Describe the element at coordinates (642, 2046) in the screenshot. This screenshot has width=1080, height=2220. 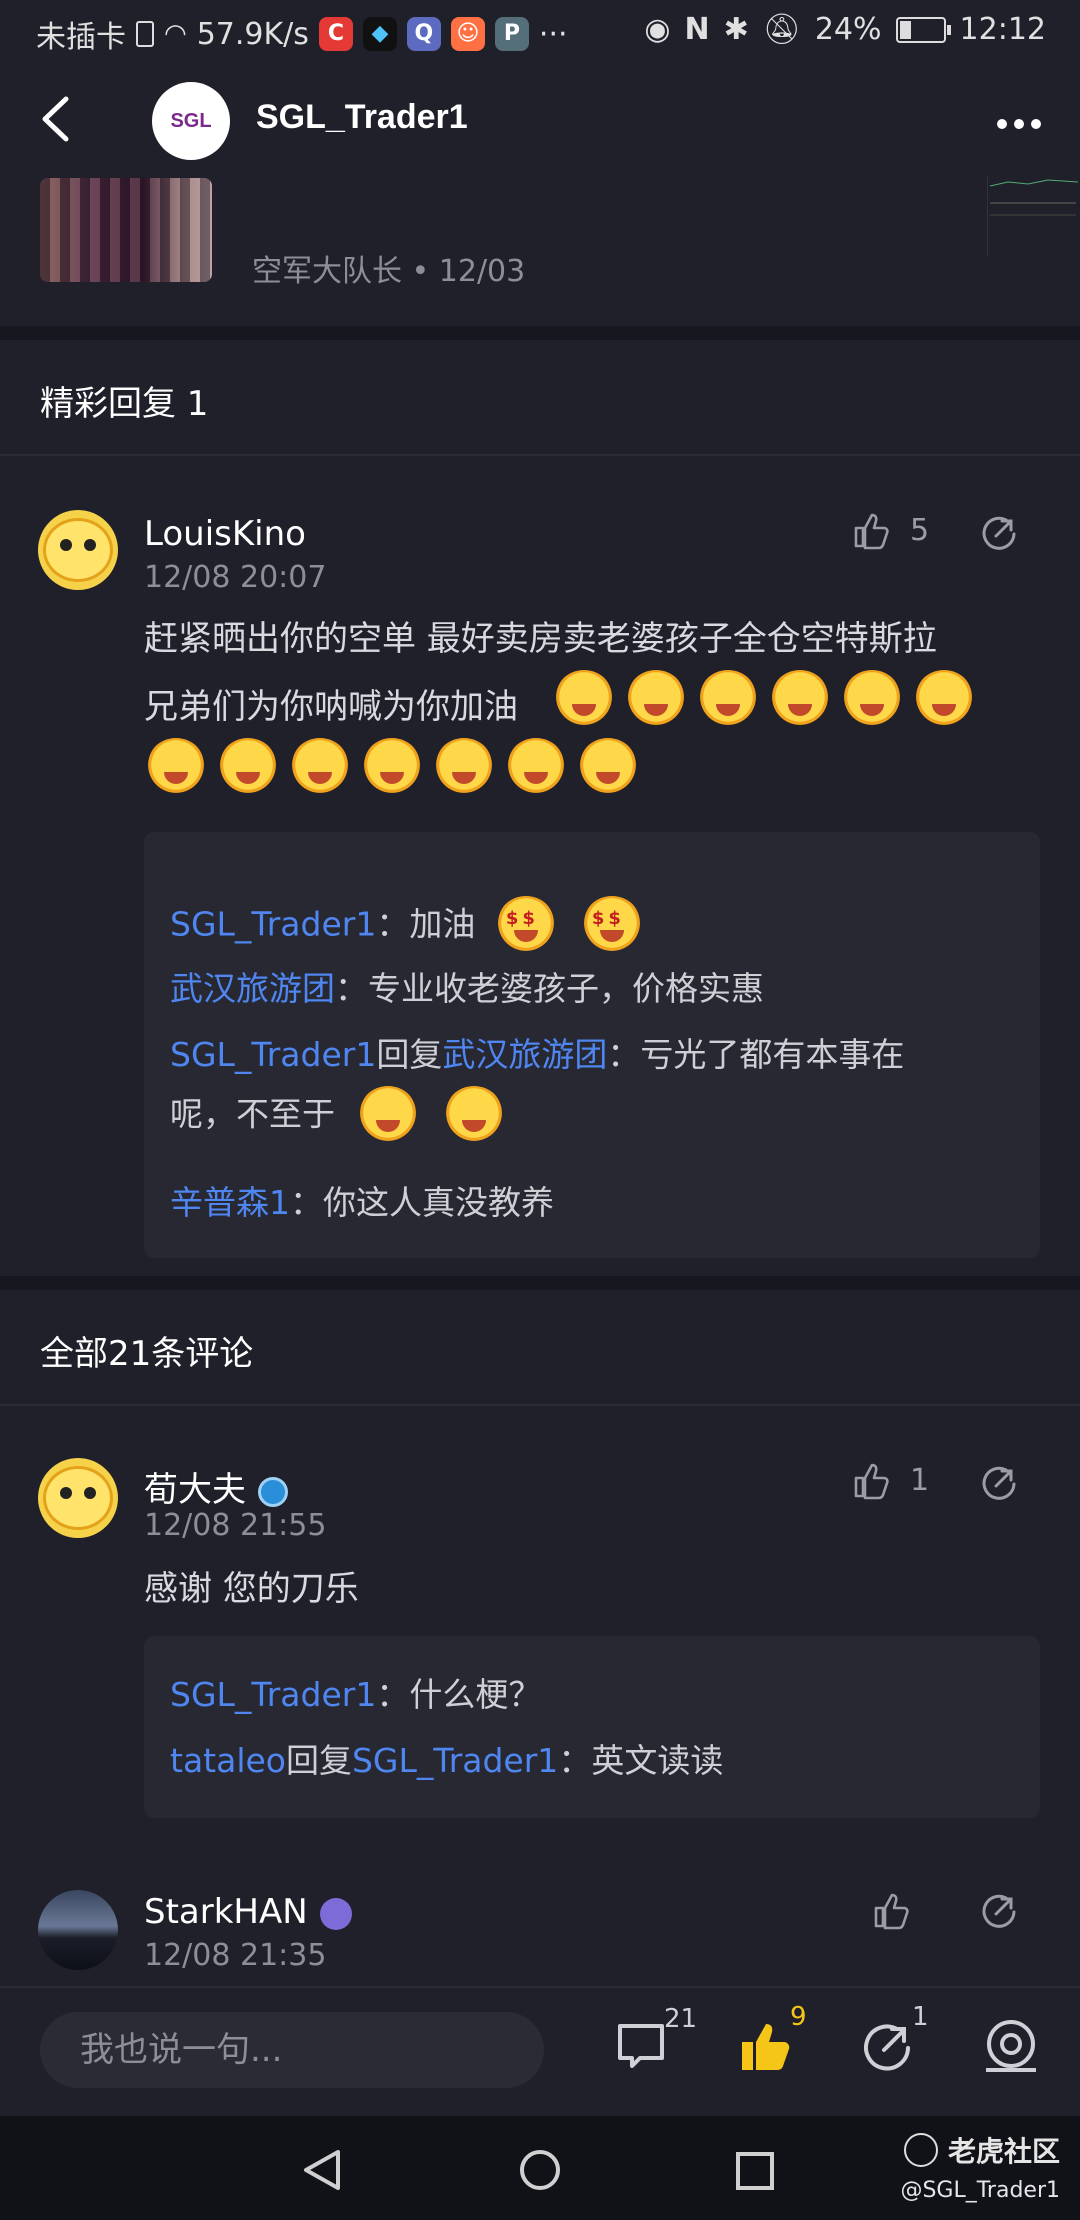
I see `comment-icon` at that location.